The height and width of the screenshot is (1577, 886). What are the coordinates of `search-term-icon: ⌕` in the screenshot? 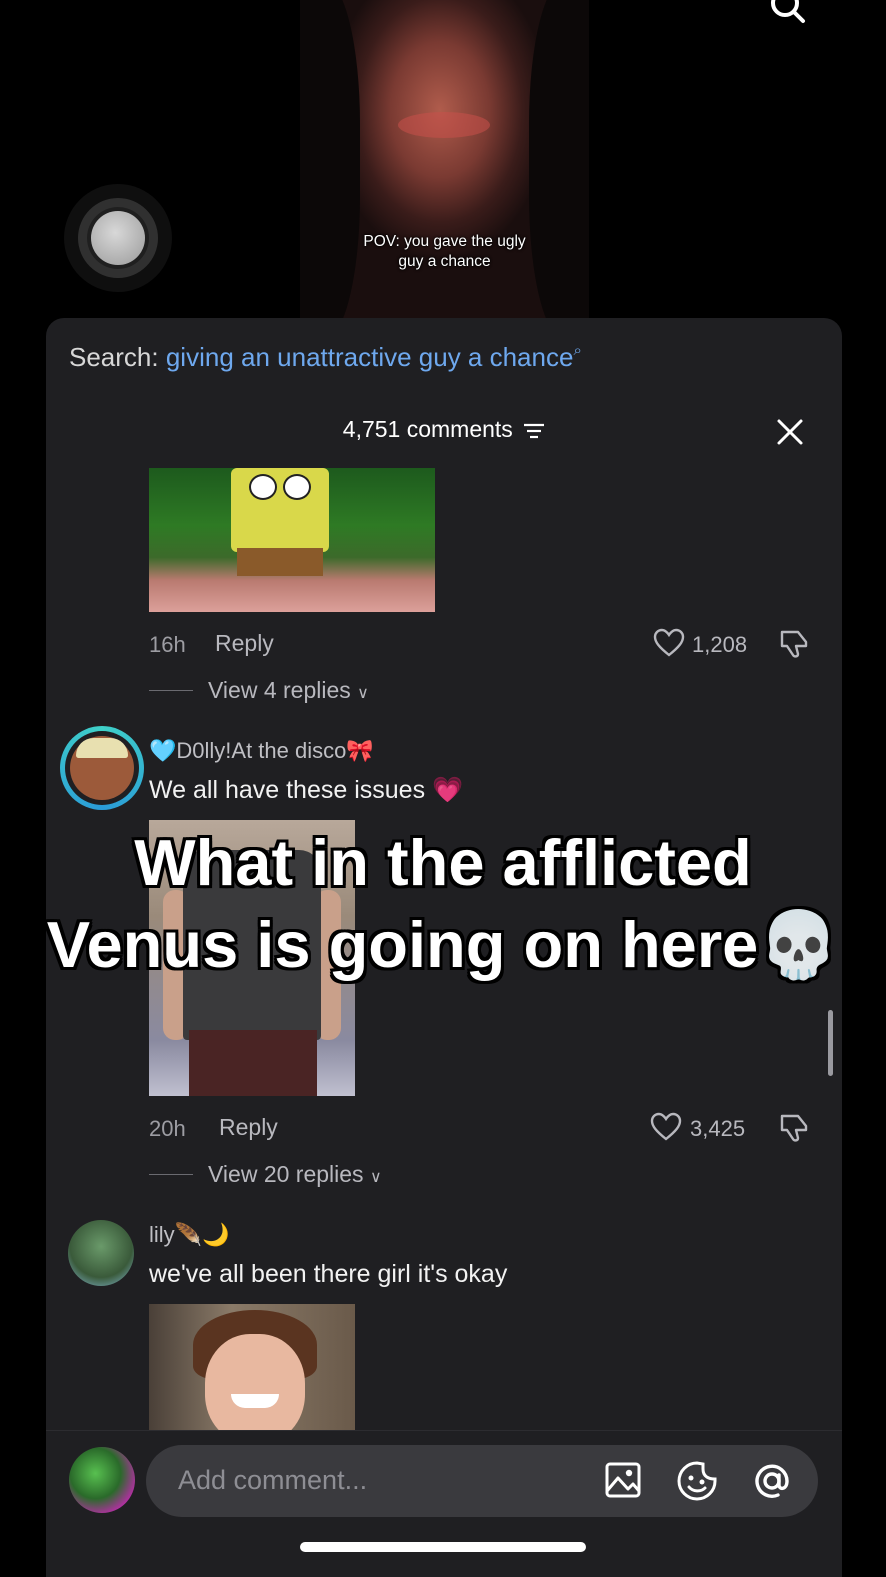 It's located at (577, 350).